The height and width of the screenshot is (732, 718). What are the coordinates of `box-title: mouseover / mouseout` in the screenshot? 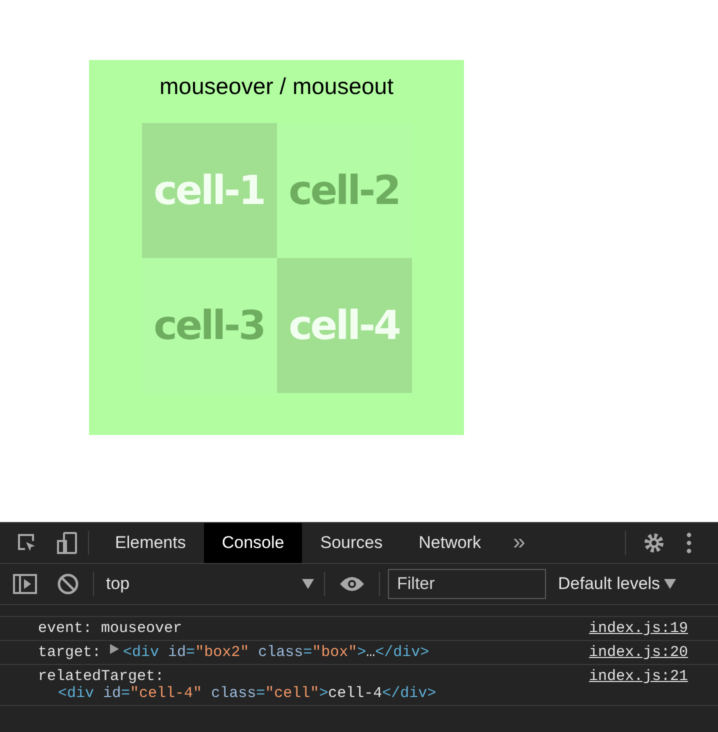 It's located at (277, 86).